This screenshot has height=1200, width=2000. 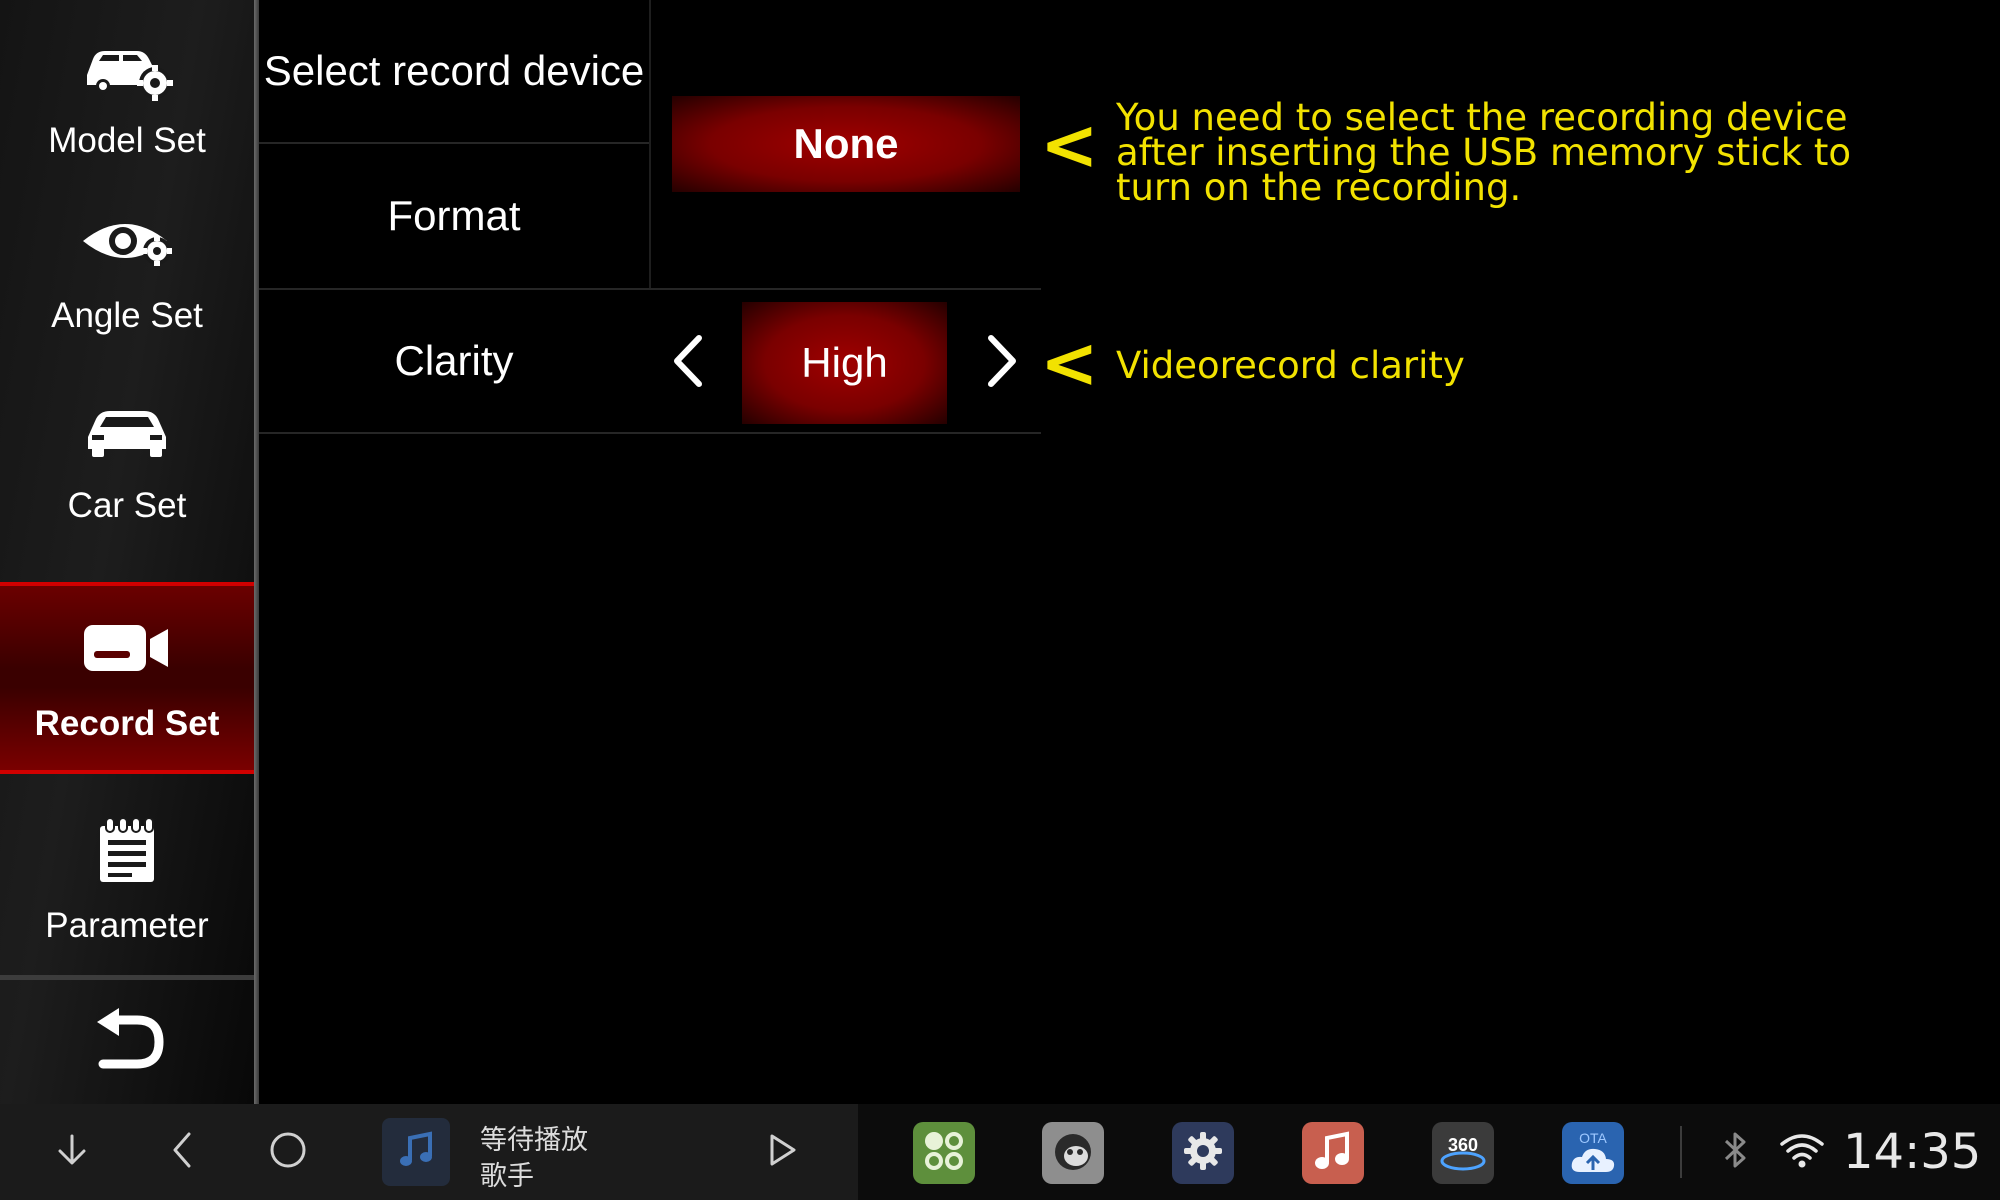 I want to click on bluetooth-icon, so click(x=1735, y=1152).